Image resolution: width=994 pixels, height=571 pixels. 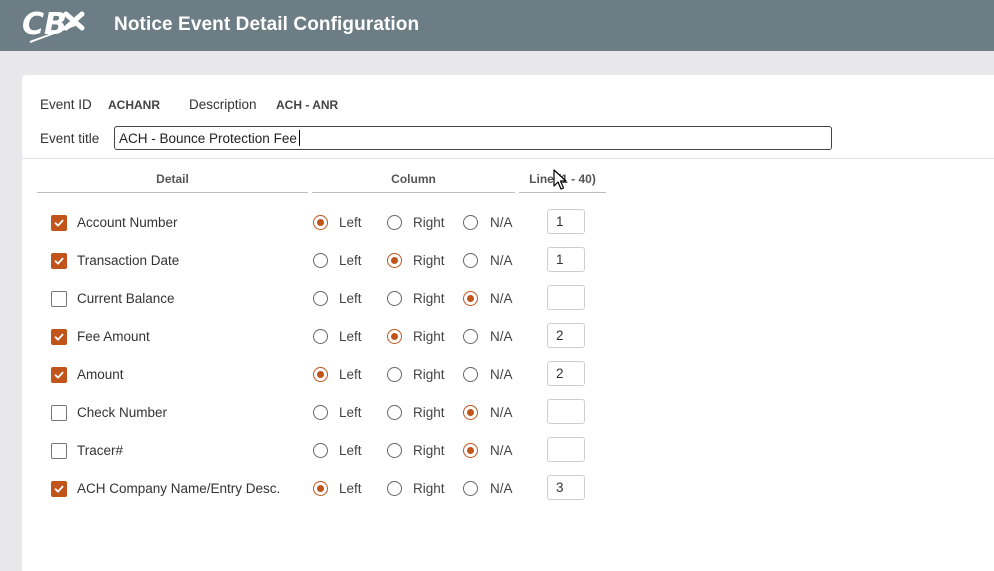 What do you see at coordinates (307, 105) in the screenshot?
I see `description-value: ACH - ANR` at bounding box center [307, 105].